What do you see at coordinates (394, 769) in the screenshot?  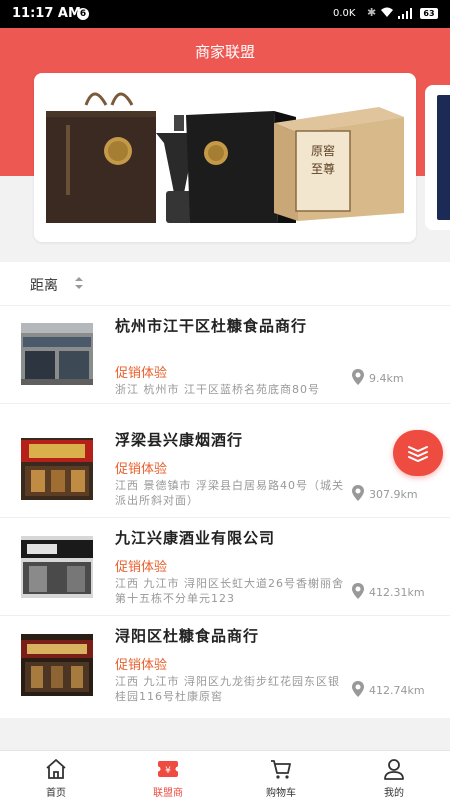 I see `user-icon` at bounding box center [394, 769].